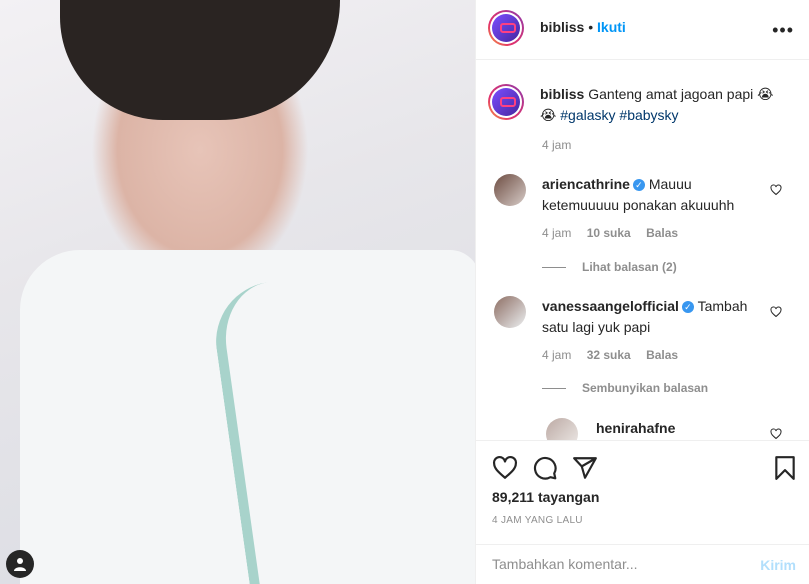  What do you see at coordinates (562, 27) in the screenshot?
I see `author-username: bibliss` at bounding box center [562, 27].